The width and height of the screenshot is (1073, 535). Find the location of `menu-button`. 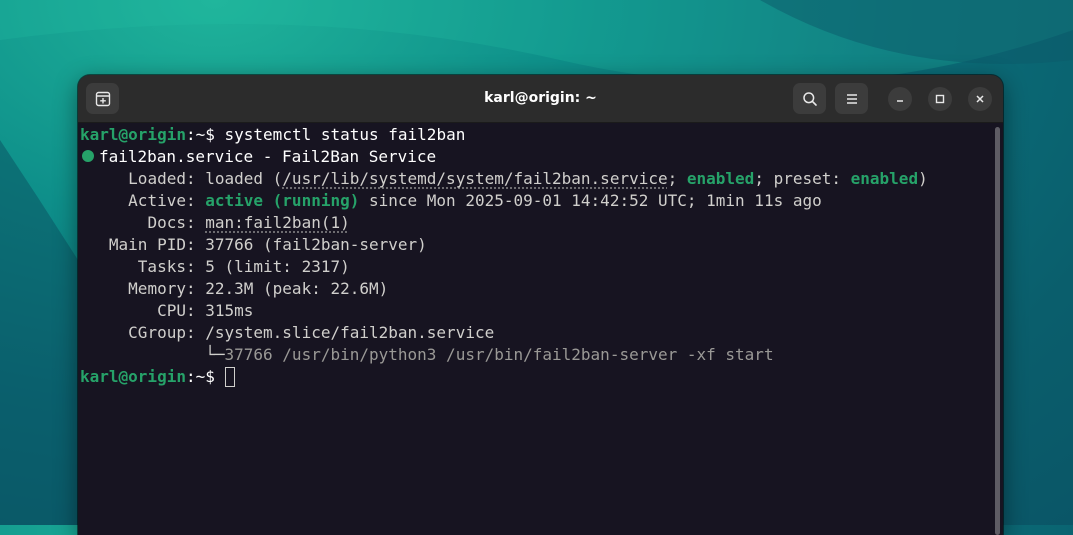

menu-button is located at coordinates (851, 98).